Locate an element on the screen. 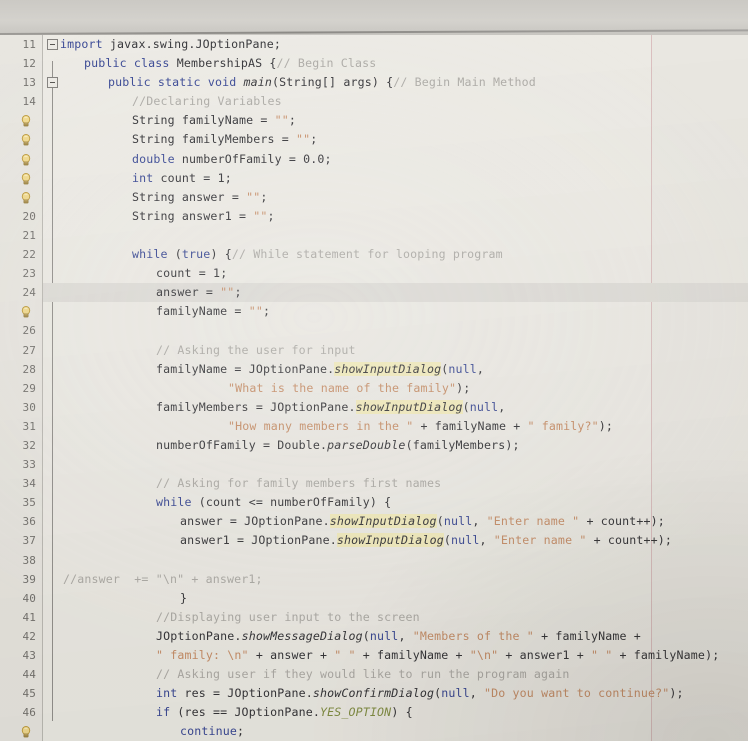 Image resolution: width=748 pixels, height=741 pixels. code-line-text: // Asking the user for input is located at coordinates (256, 350).